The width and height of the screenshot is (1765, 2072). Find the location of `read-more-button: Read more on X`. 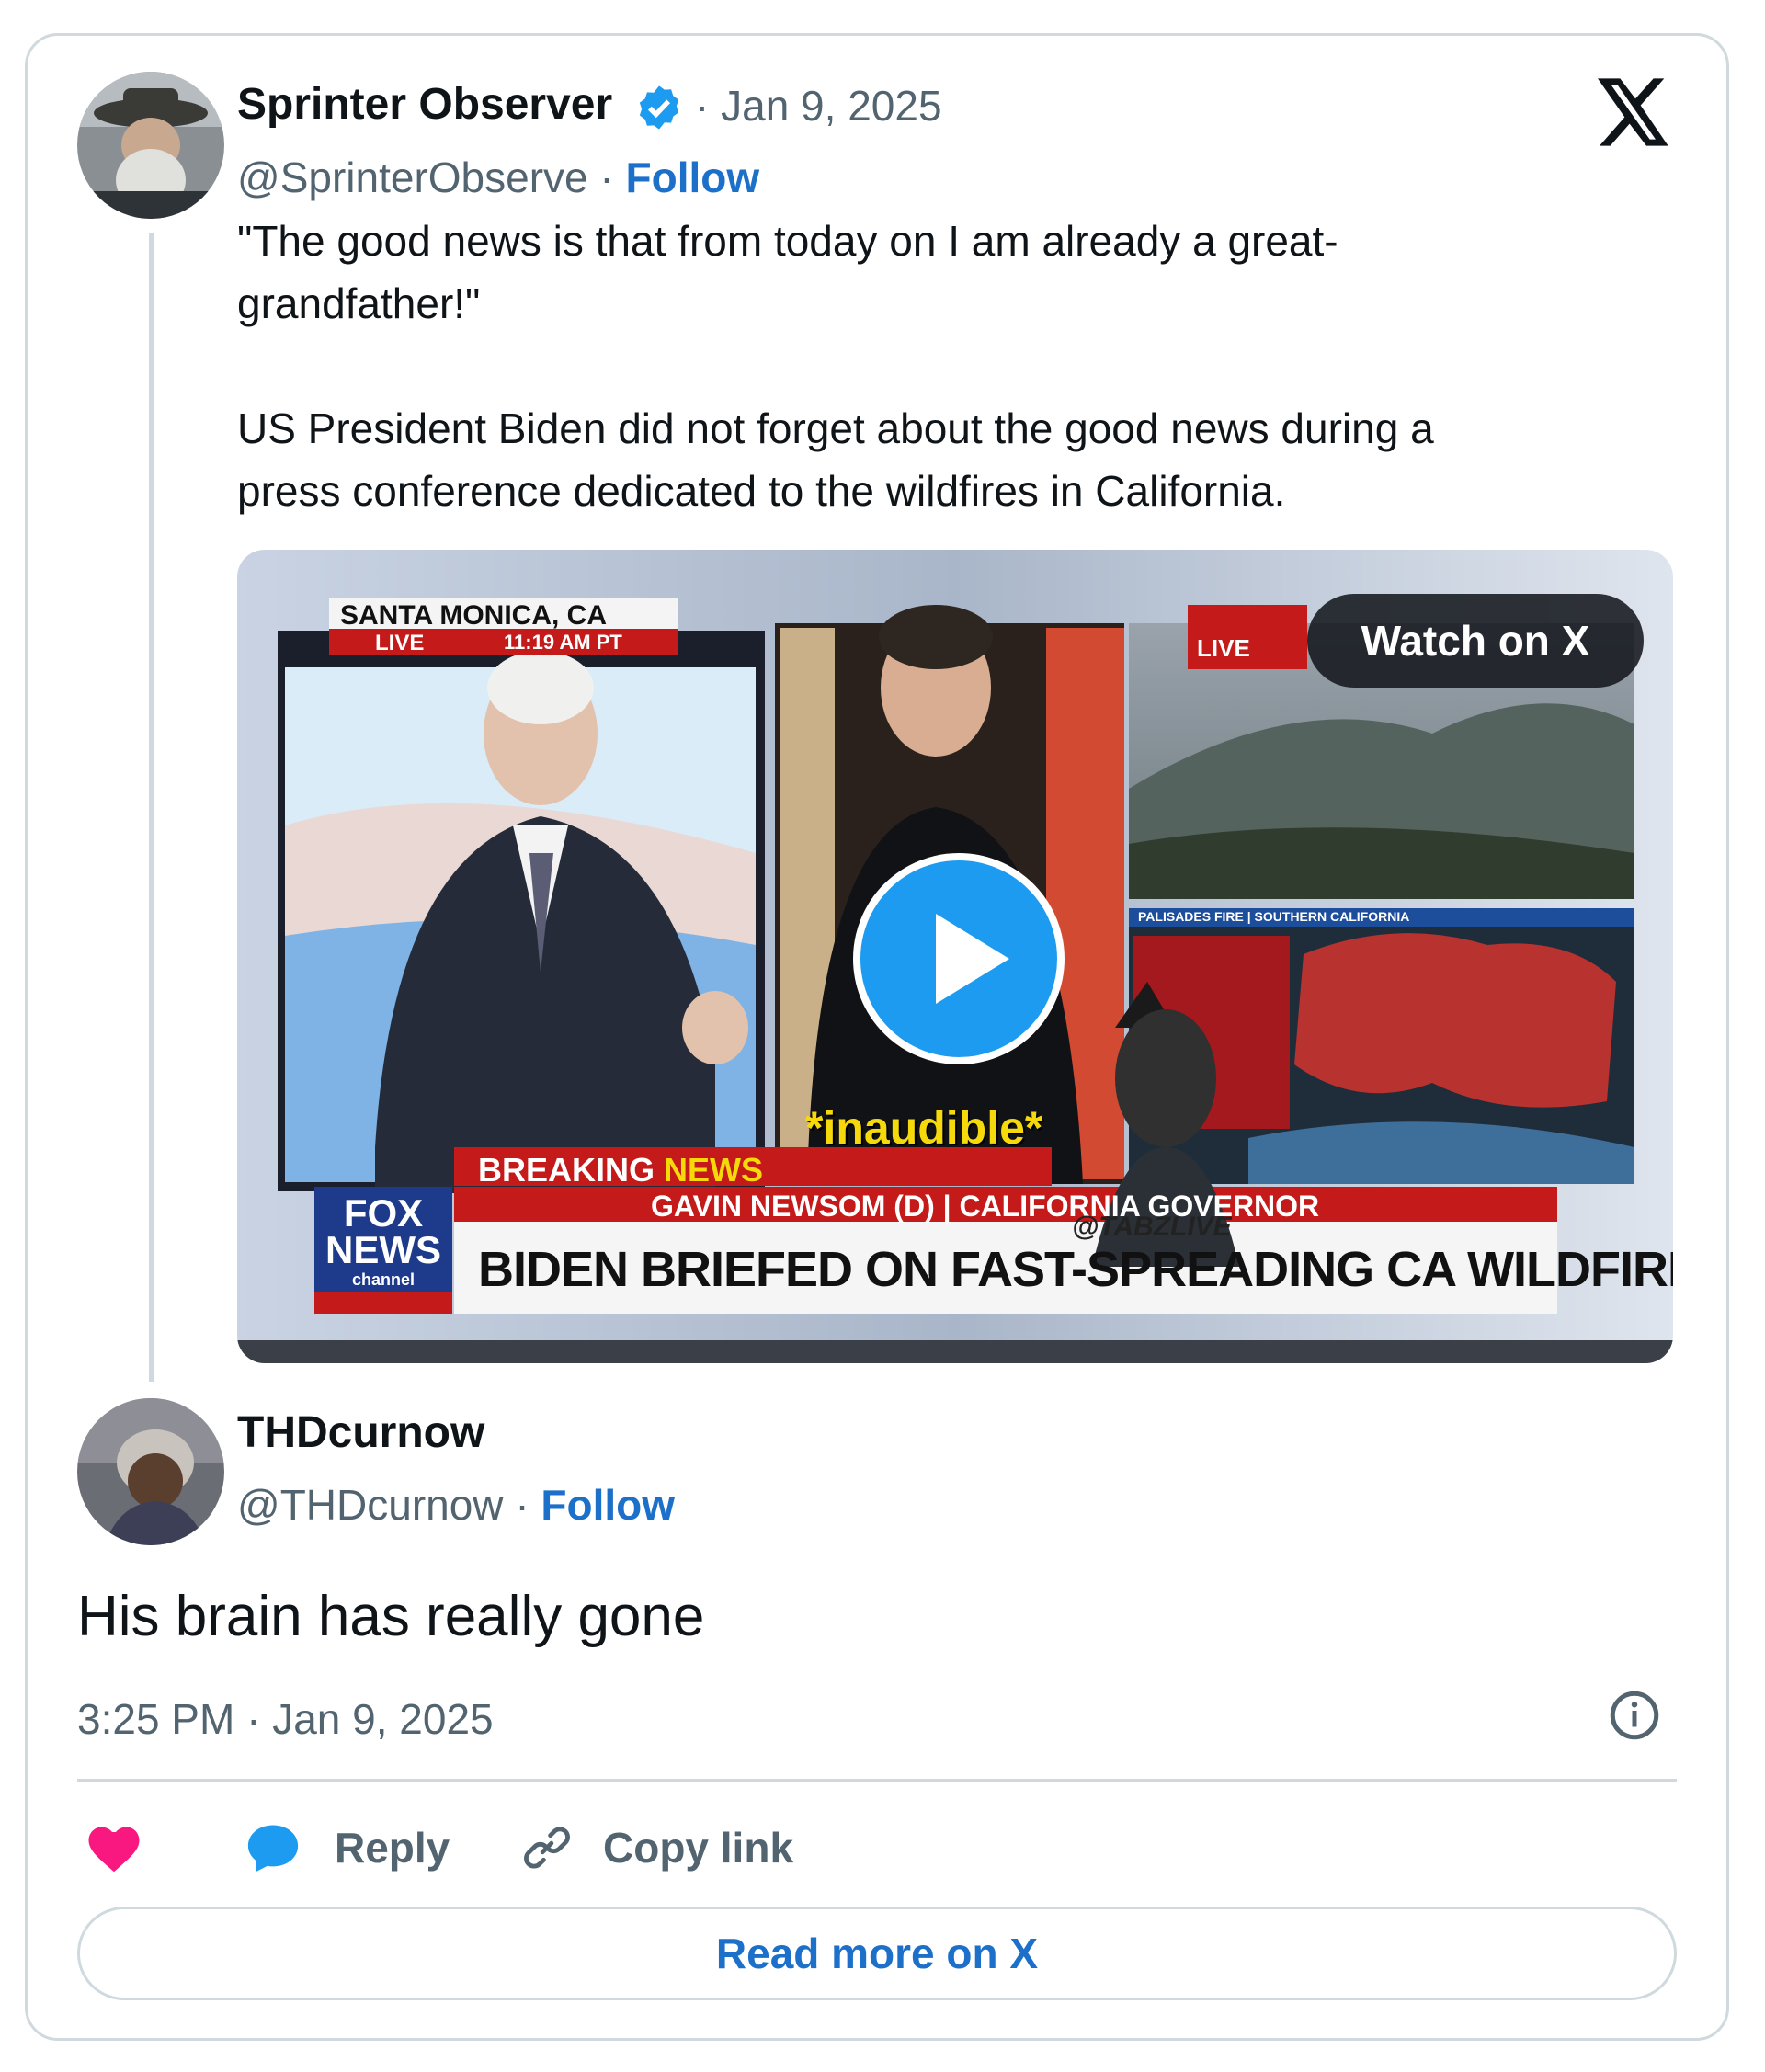

read-more-button: Read more on X is located at coordinates (877, 1953).